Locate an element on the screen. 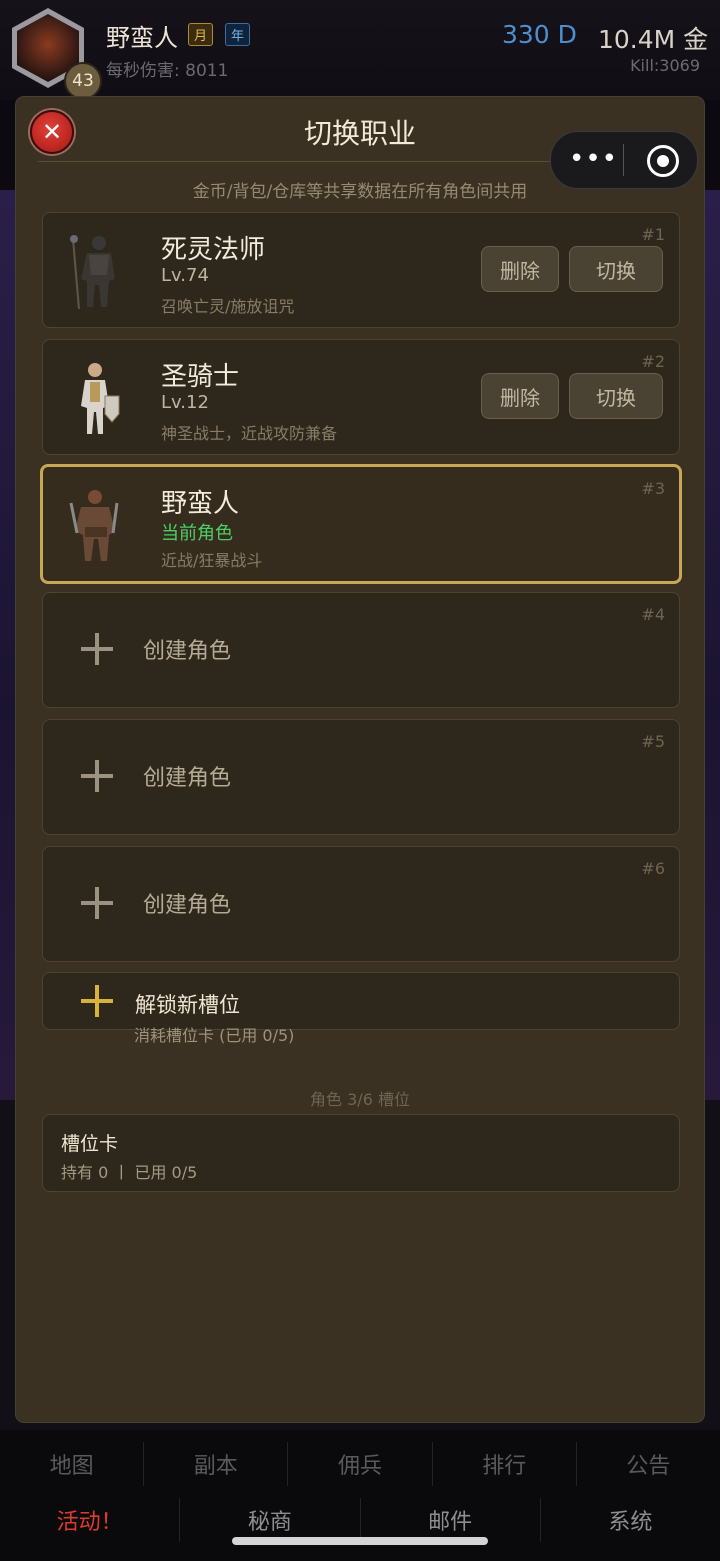  background-scene-right is located at coordinates (712, 710).